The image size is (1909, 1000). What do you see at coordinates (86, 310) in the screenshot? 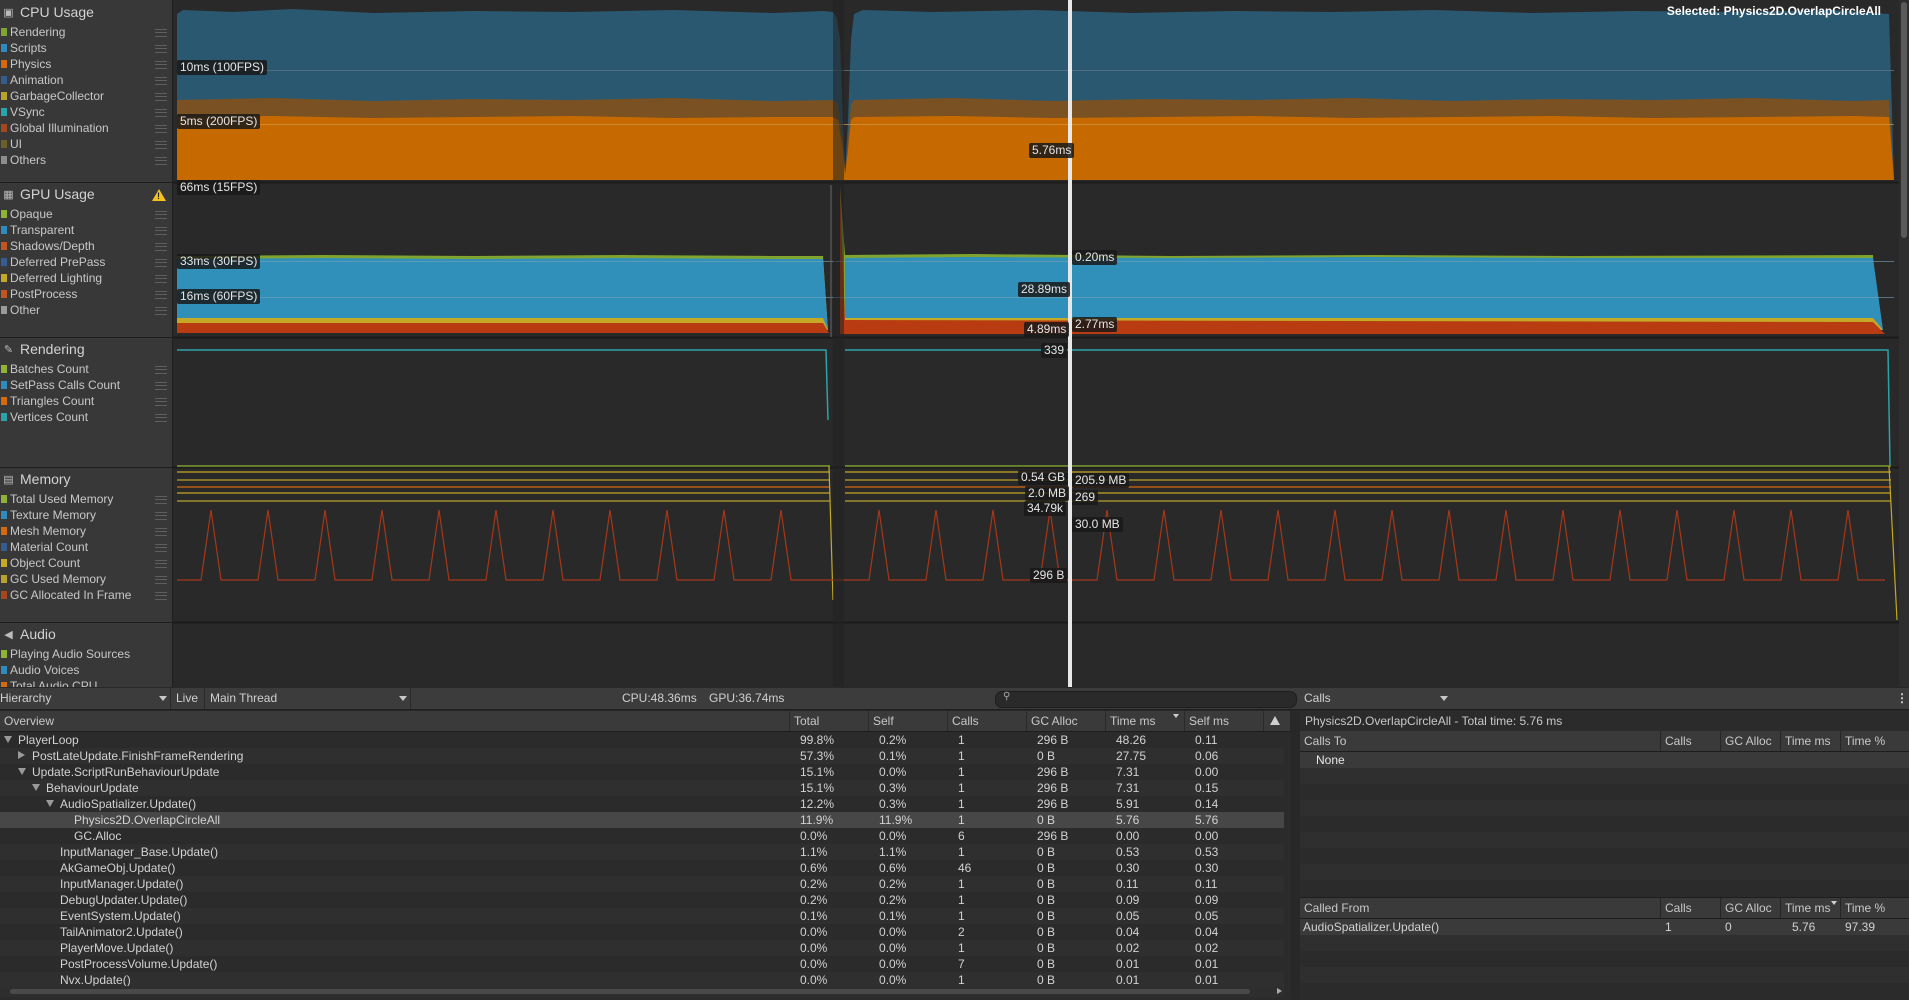
I see `legend-item: Other` at bounding box center [86, 310].